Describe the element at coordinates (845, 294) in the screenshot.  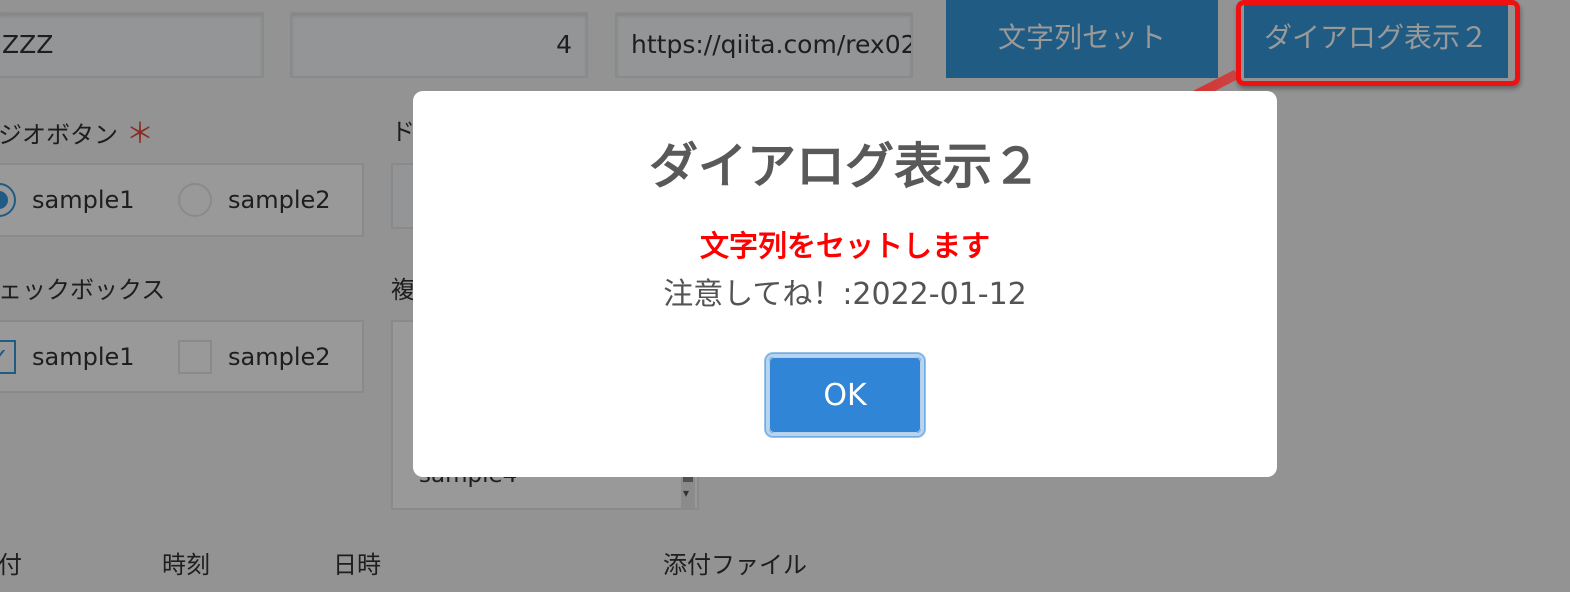
I see `dialog-message: 注意してね！:2022-01-12` at that location.